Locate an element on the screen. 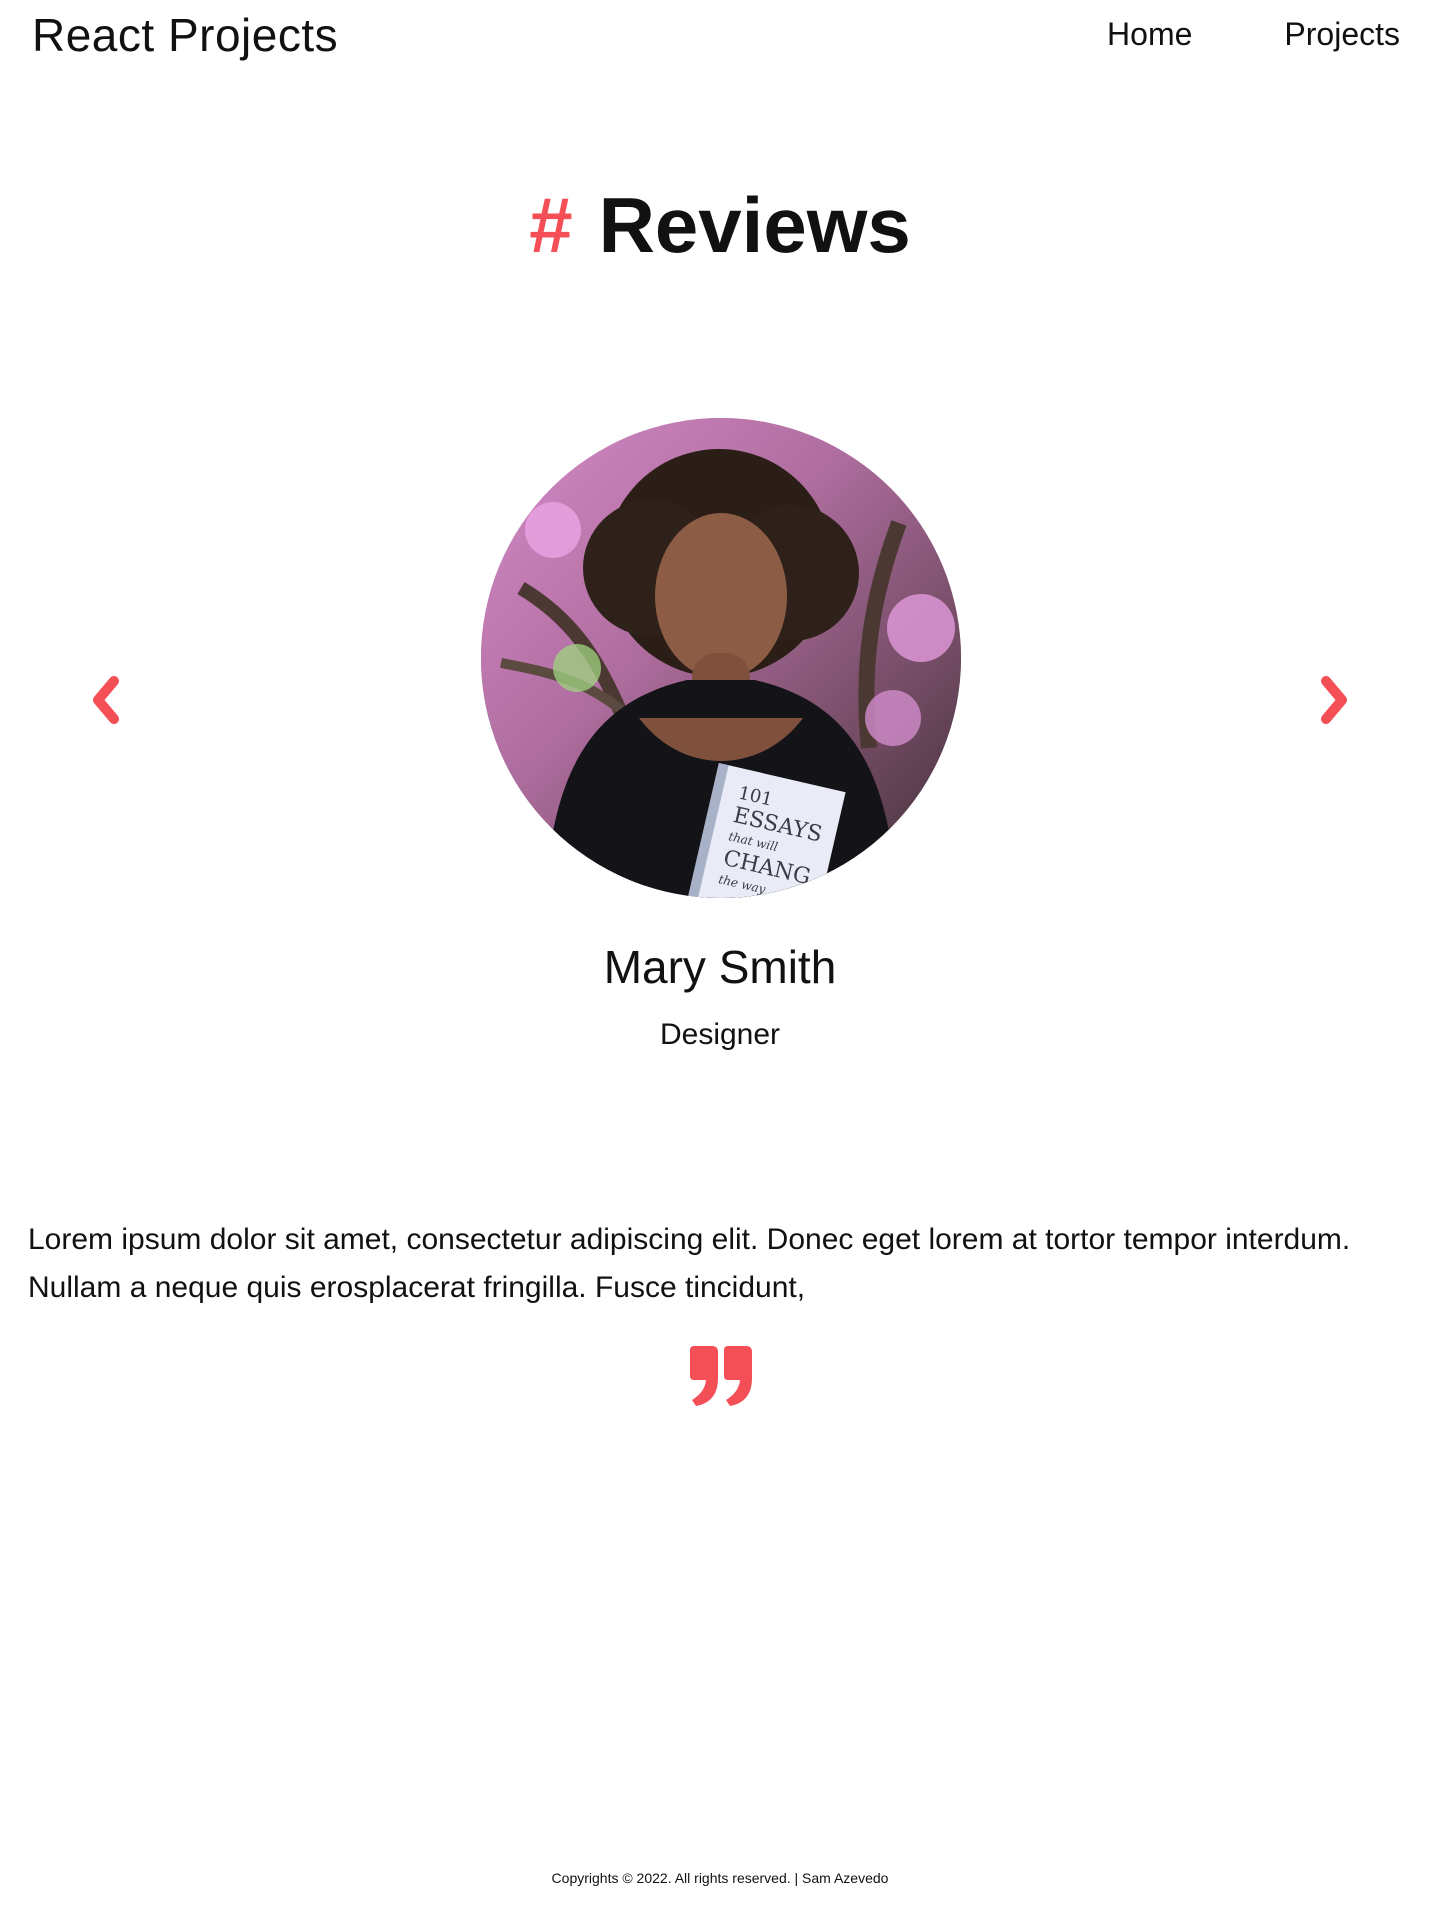 This screenshot has width=1440, height=1908. nav-projects-link: Projects is located at coordinates (1342, 34).